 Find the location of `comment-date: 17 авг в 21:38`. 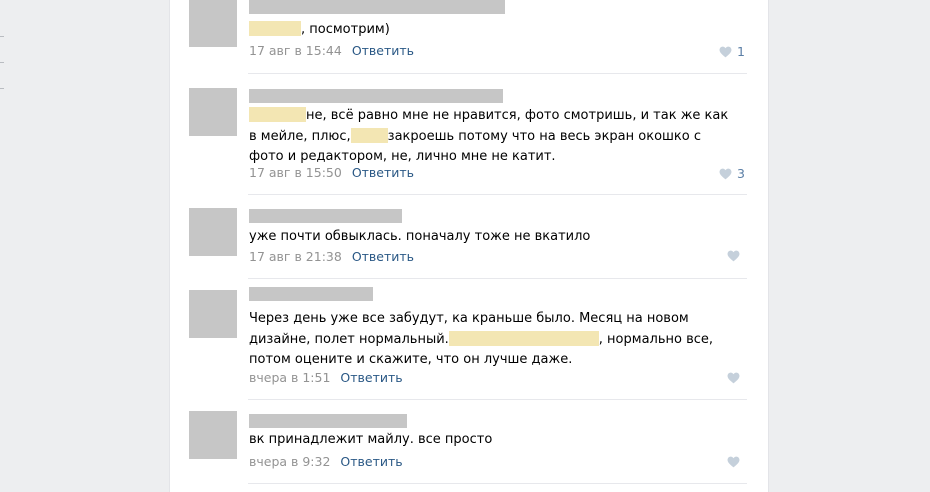

comment-date: 17 авг в 21:38 is located at coordinates (295, 256).